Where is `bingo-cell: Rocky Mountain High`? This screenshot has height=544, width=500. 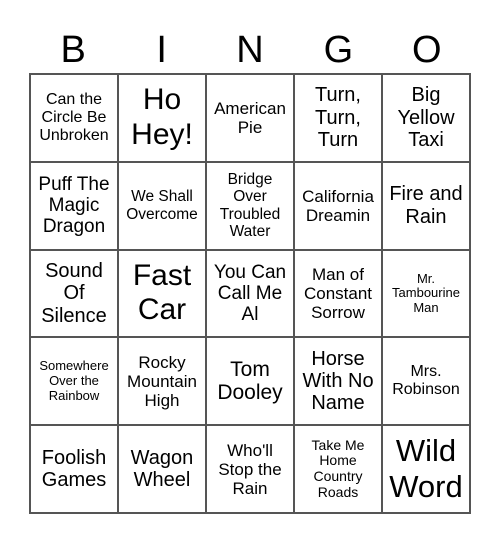
bingo-cell: Rocky Mountain High is located at coordinates (162, 381).